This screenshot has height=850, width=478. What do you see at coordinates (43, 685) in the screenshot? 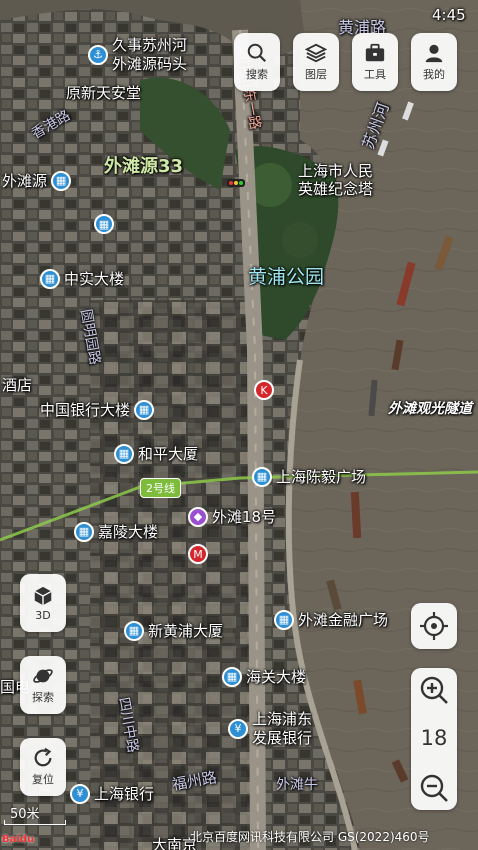
I see `explore-button: 探索` at bounding box center [43, 685].